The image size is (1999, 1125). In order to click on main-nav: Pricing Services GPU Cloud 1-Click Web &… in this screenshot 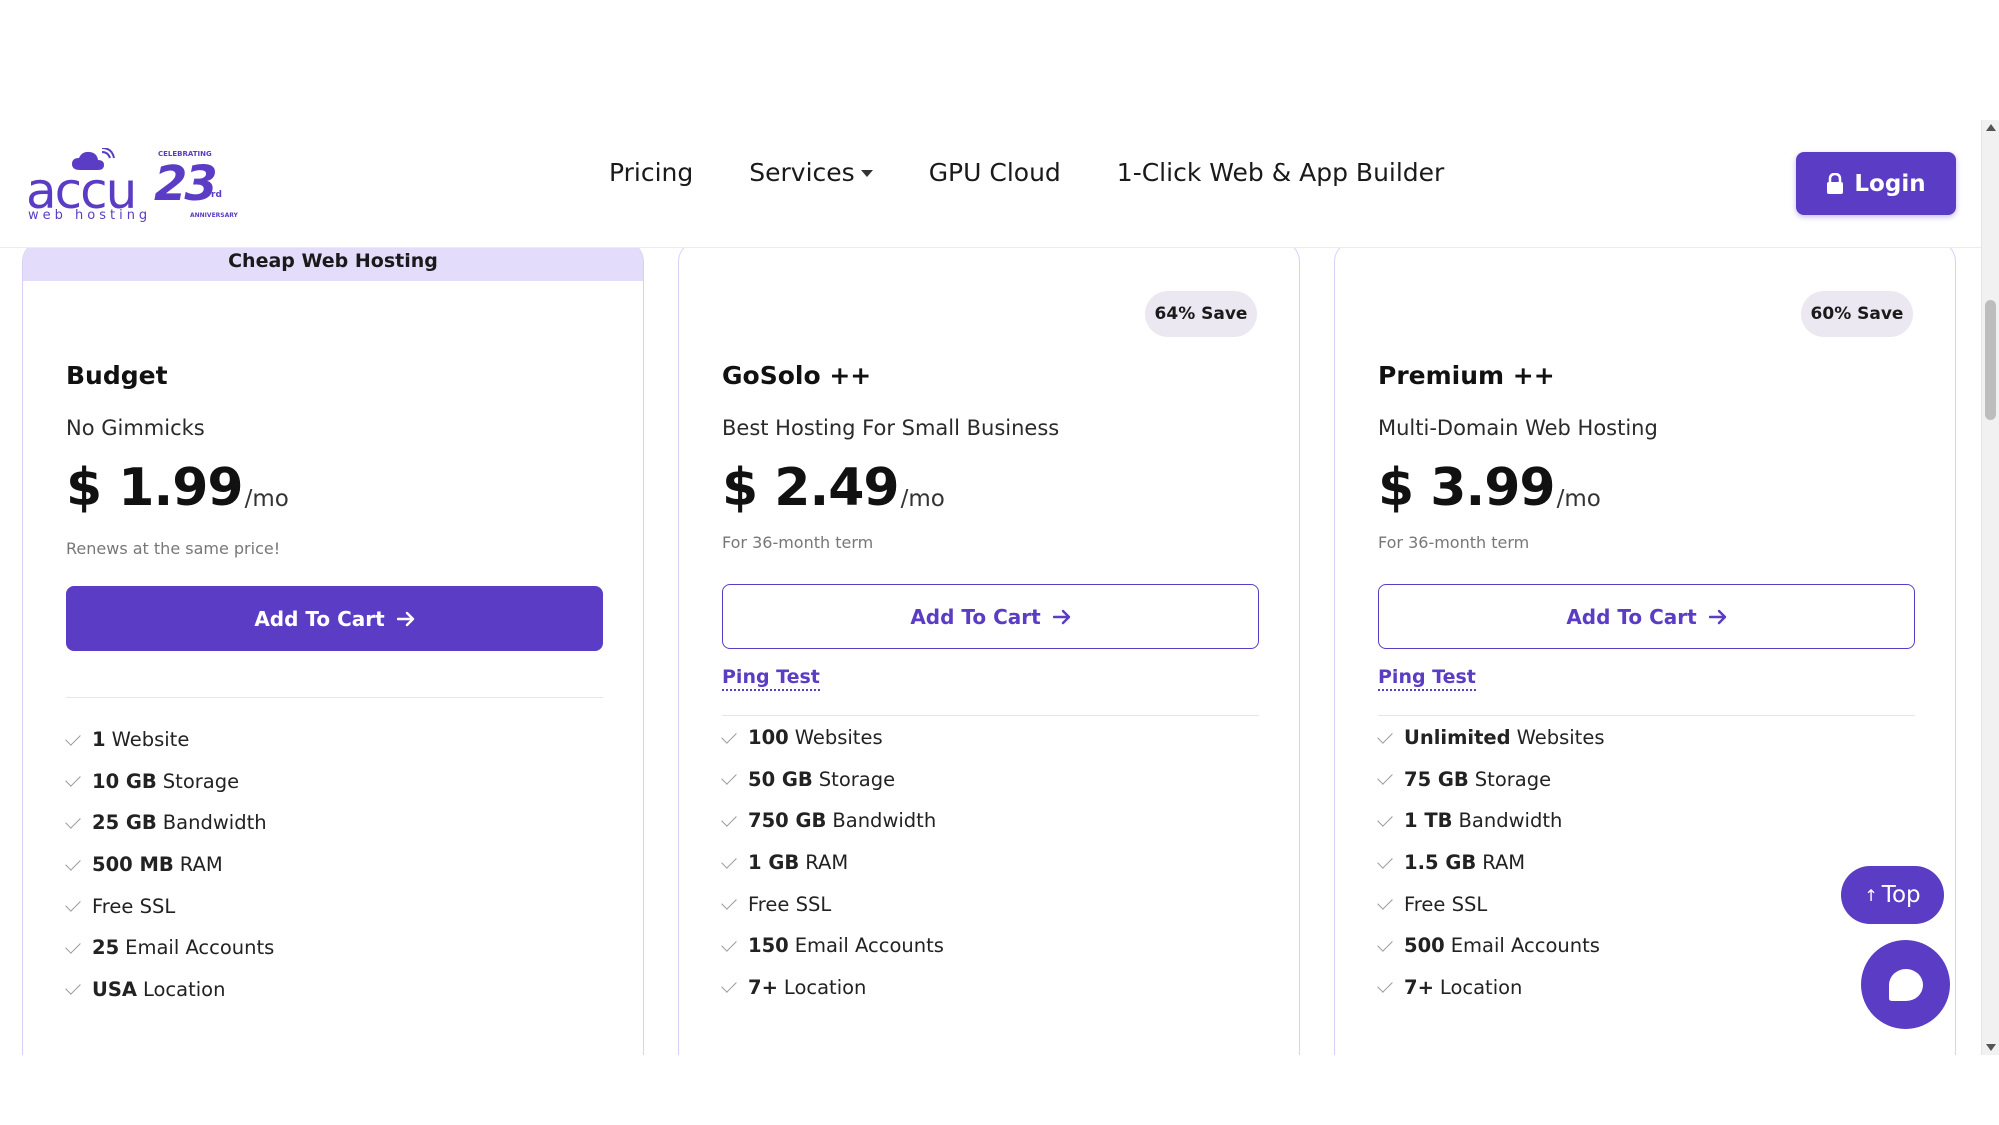, I will do `click(1026, 172)`.